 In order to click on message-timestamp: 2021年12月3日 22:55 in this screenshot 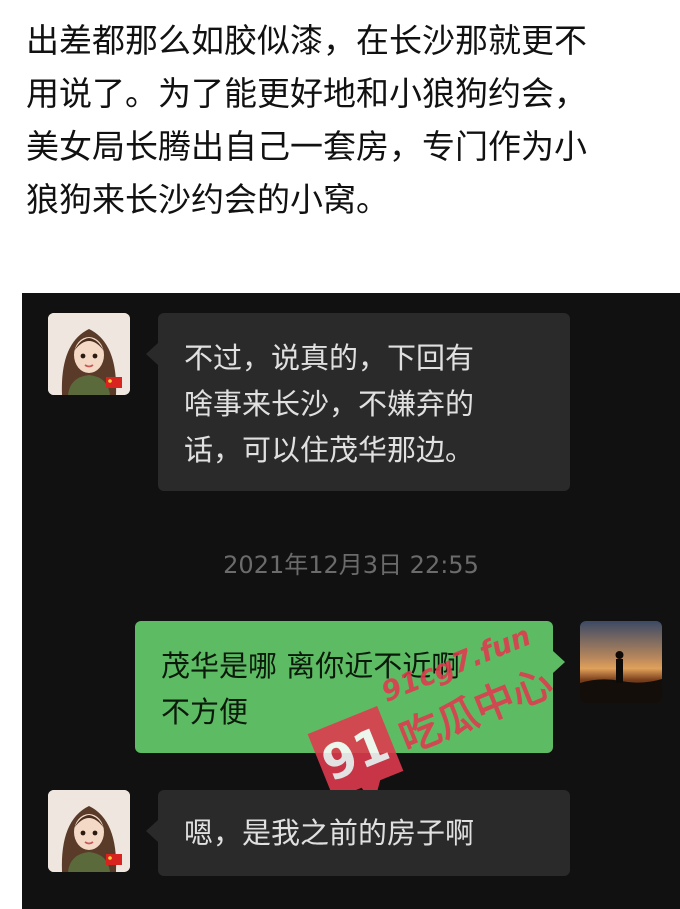, I will do `click(351, 565)`.